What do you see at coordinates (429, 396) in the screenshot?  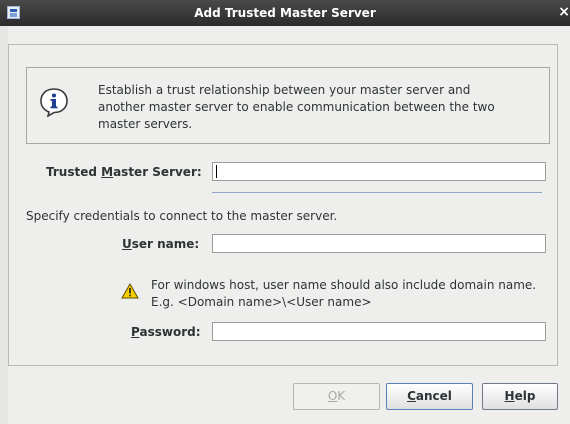 I see `cancel-button: Cancel` at bounding box center [429, 396].